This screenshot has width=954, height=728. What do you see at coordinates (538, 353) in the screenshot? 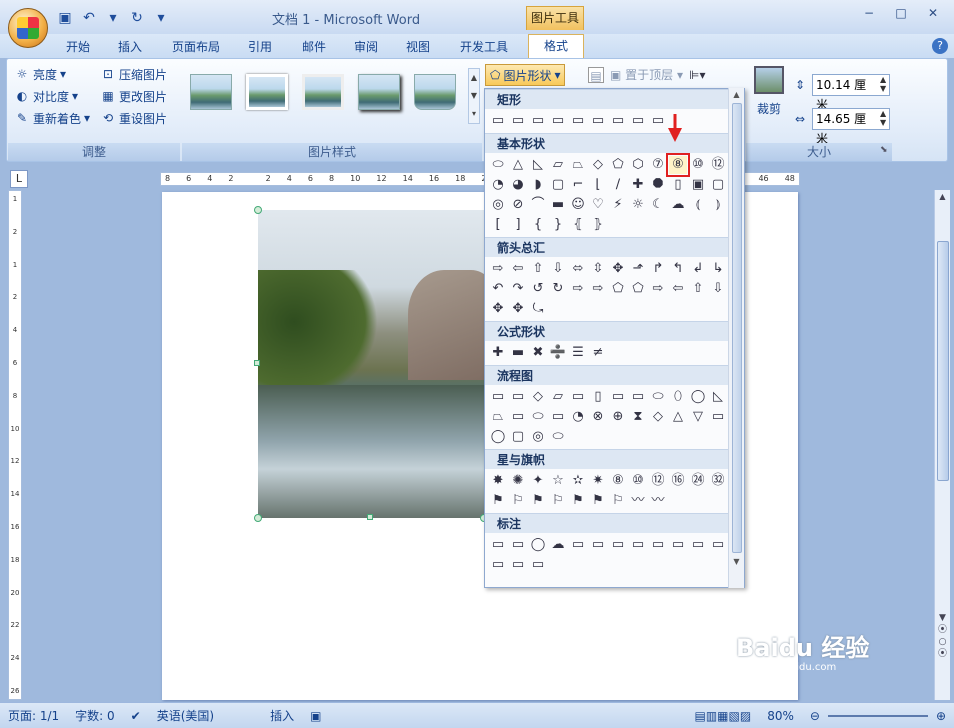
I see `shape-option: ✖` at bounding box center [538, 353].